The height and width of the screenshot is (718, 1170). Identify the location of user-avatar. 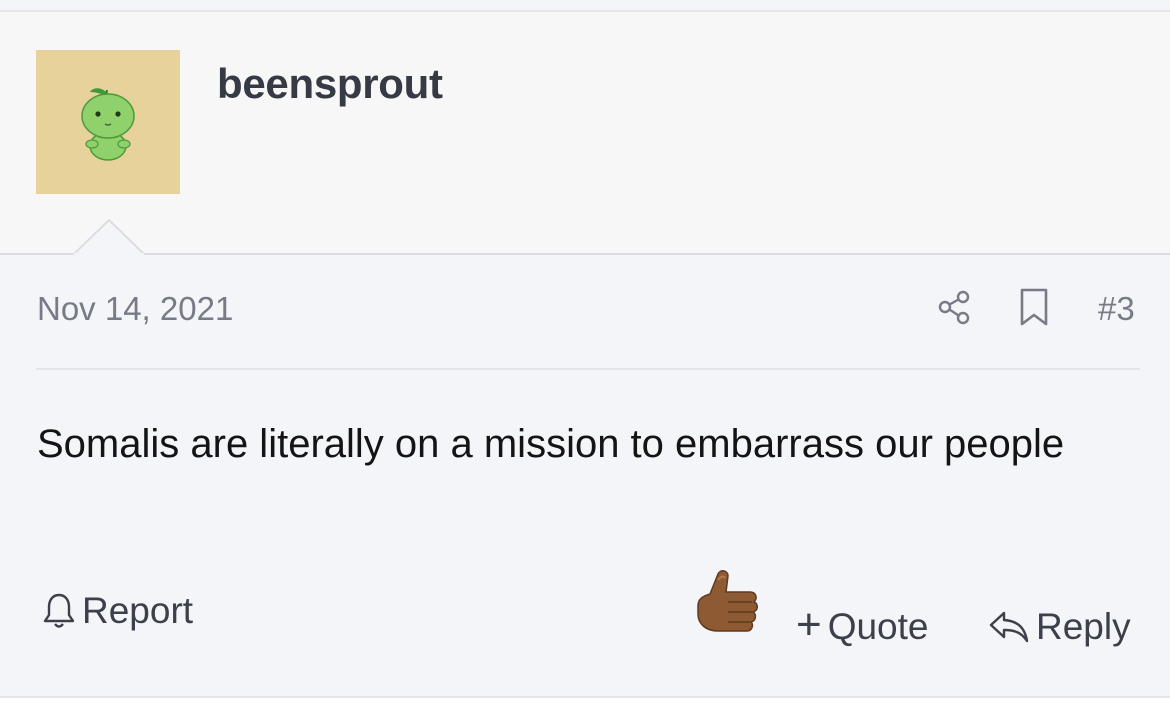
(108, 122).